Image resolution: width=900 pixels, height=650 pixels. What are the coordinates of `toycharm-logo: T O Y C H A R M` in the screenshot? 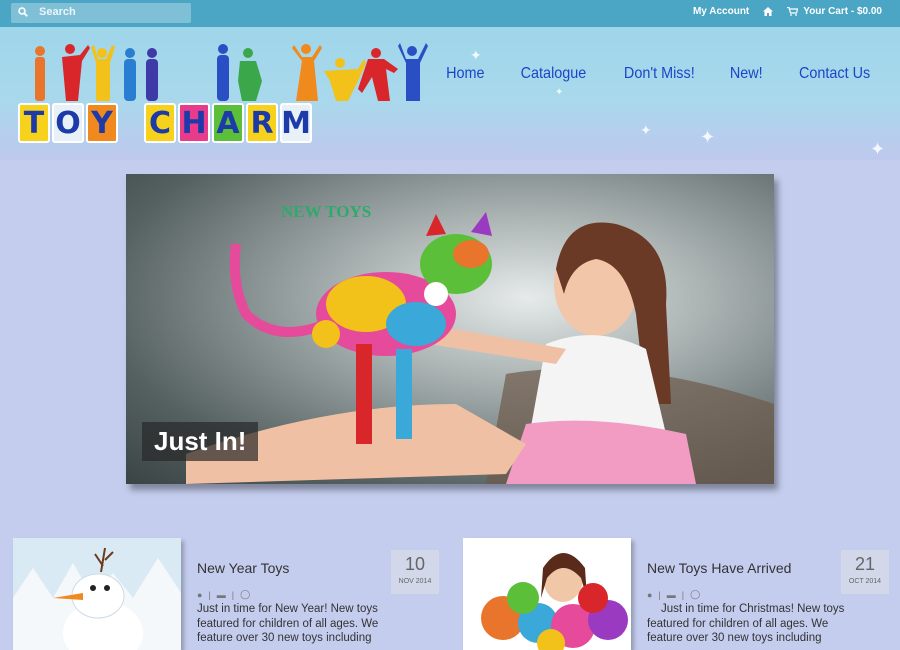 It's located at (228, 93).